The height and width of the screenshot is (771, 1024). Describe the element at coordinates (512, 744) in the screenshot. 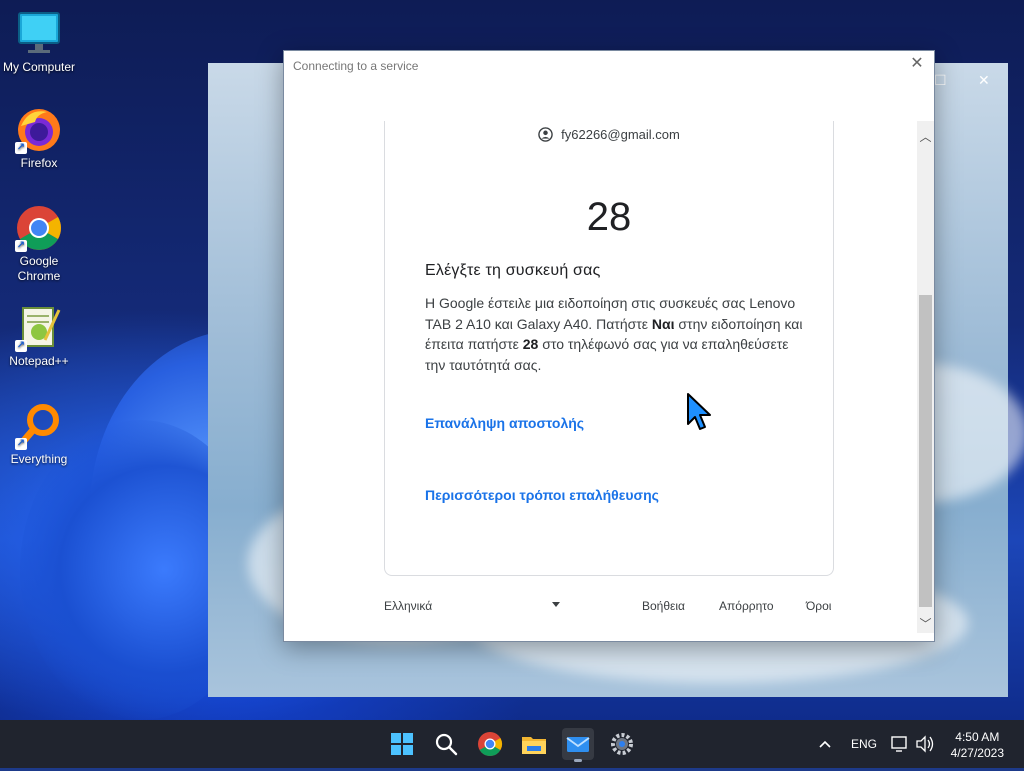

I see `taskbar: ENG 4:50 AM 4/27/2023` at that location.